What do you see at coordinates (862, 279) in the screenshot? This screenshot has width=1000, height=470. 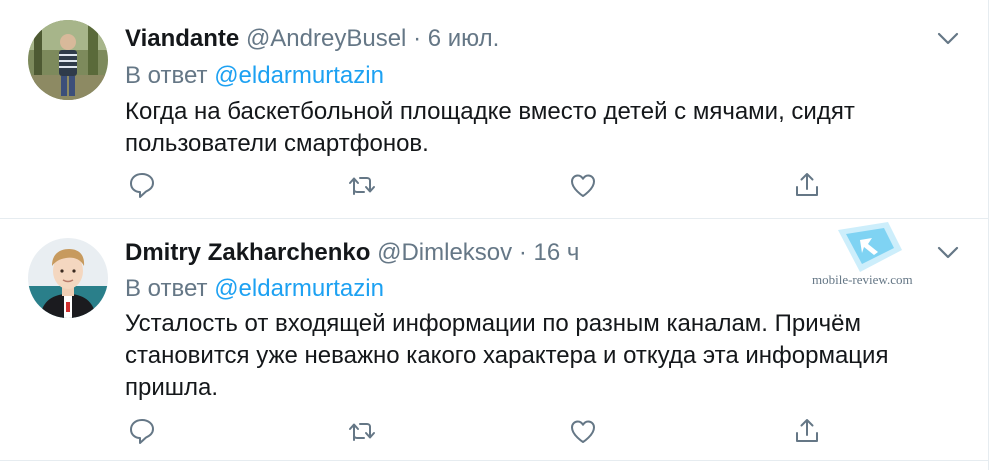 I see `watermark-text: mobile-review.com` at bounding box center [862, 279].